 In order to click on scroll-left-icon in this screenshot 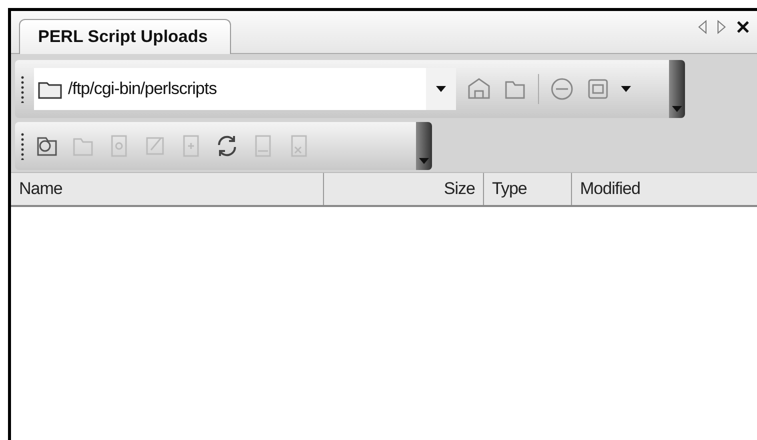, I will do `click(702, 27)`.